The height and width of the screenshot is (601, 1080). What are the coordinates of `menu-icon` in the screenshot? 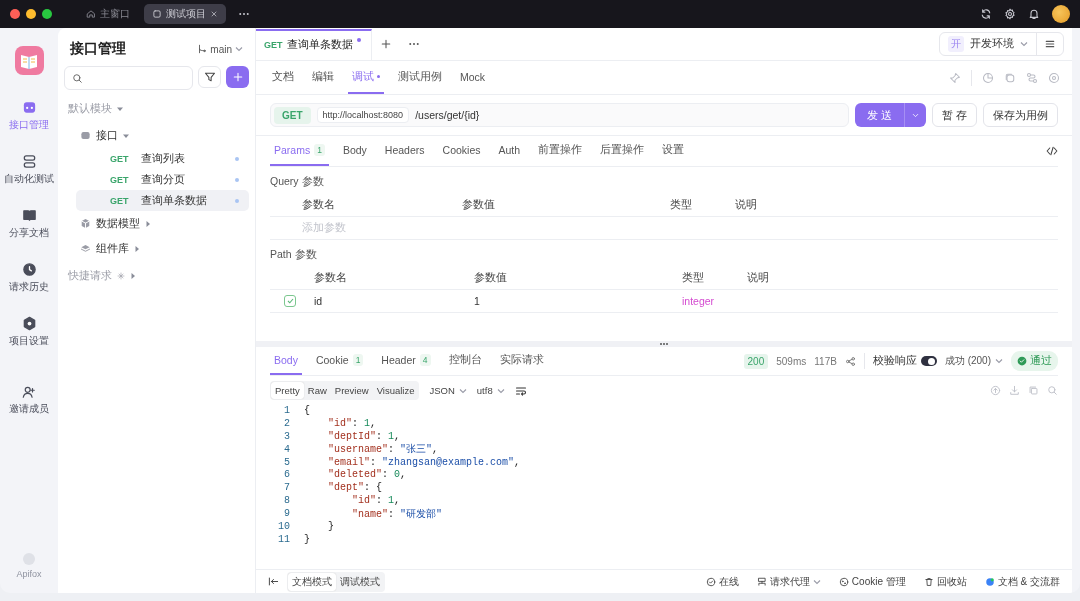 It's located at (1050, 44).